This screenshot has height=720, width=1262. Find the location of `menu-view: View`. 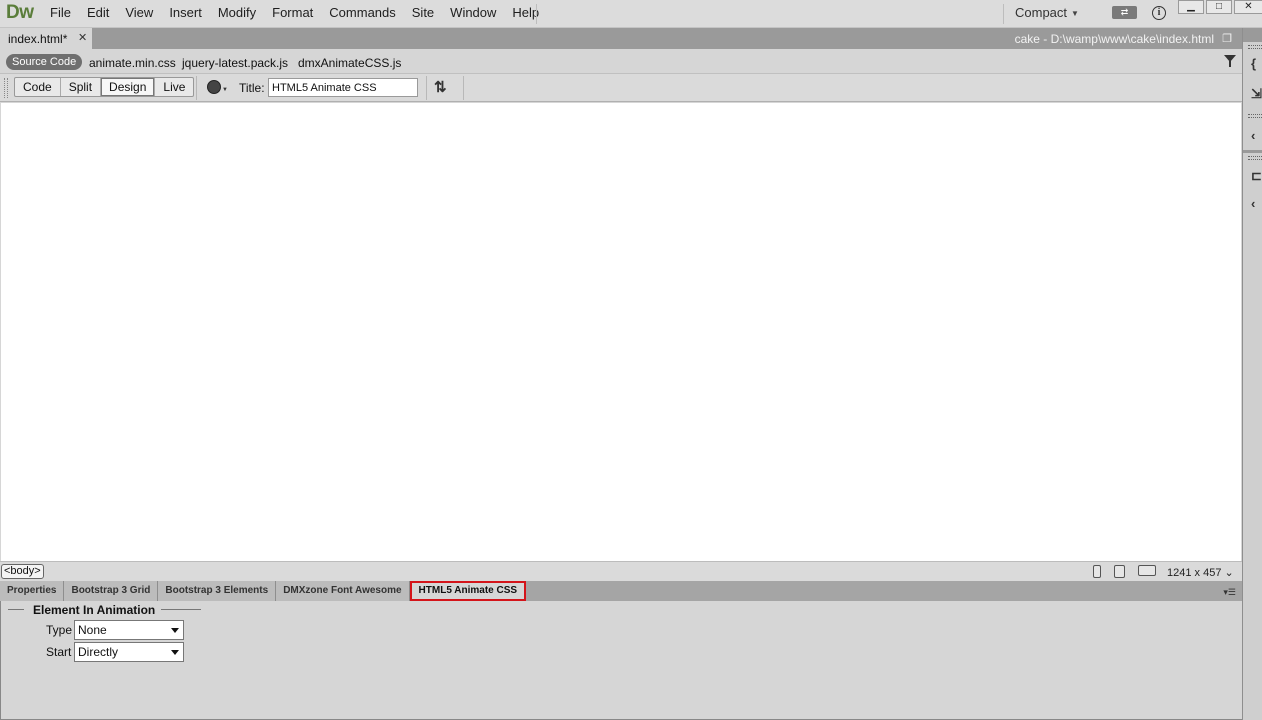

menu-view: View is located at coordinates (139, 13).